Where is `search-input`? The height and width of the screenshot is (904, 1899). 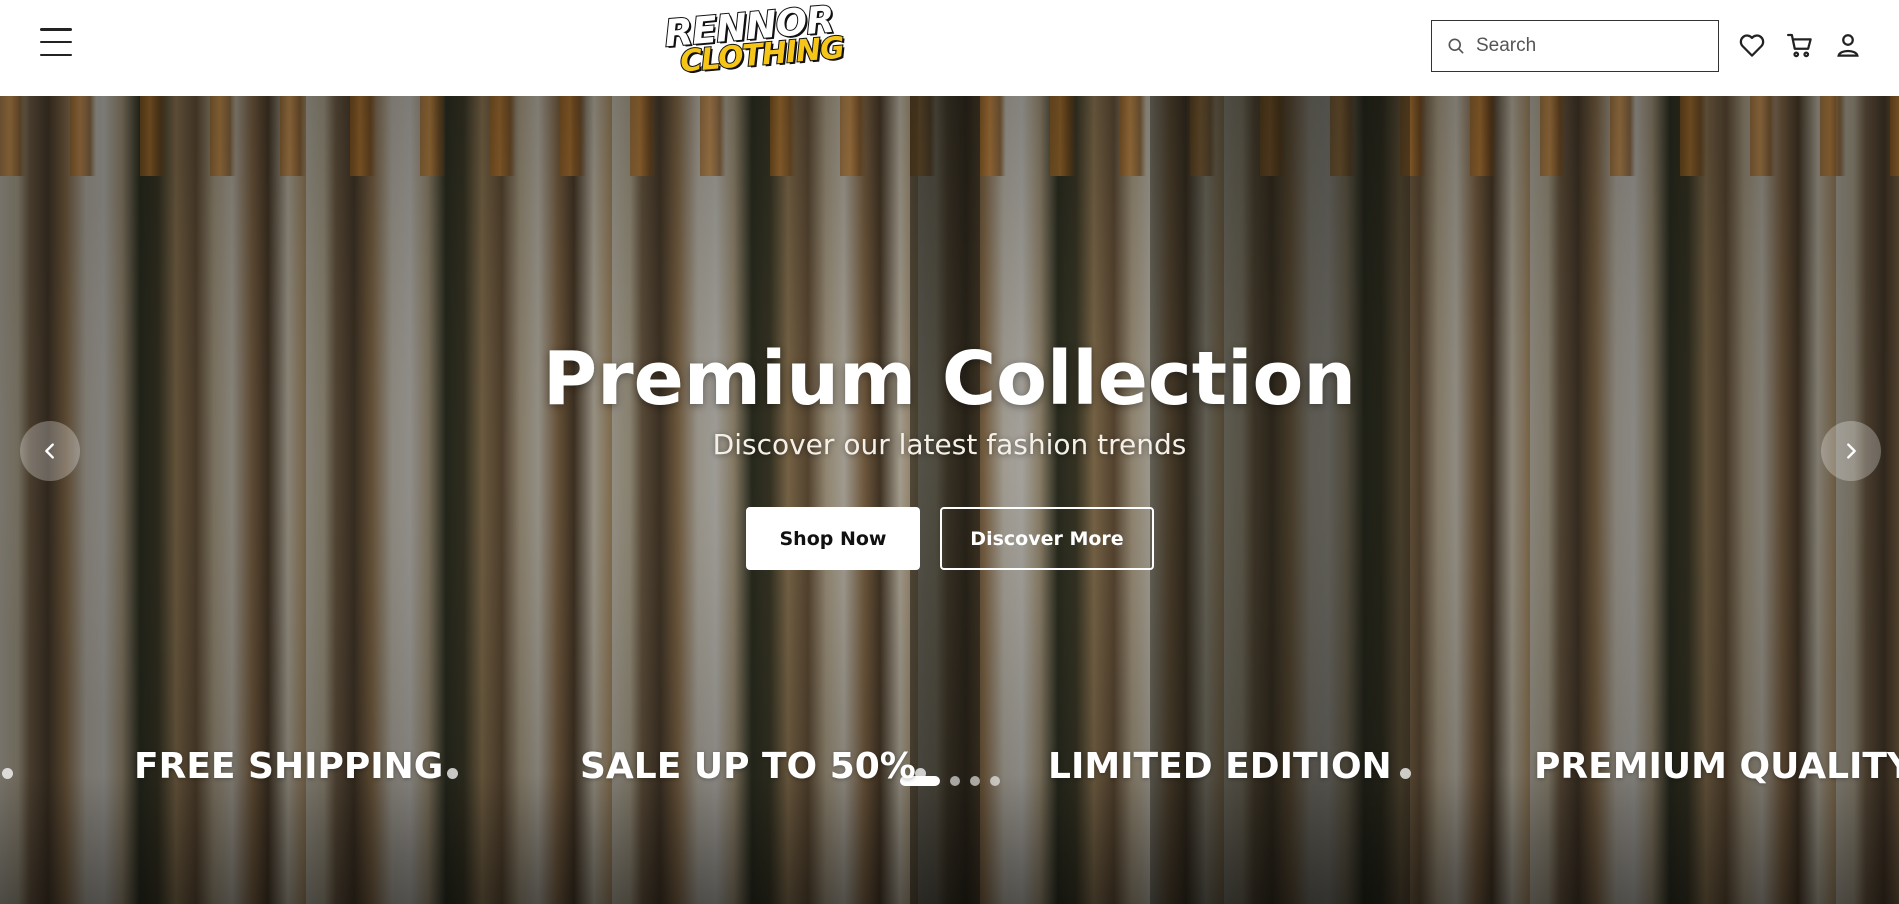 search-input is located at coordinates (1591, 46).